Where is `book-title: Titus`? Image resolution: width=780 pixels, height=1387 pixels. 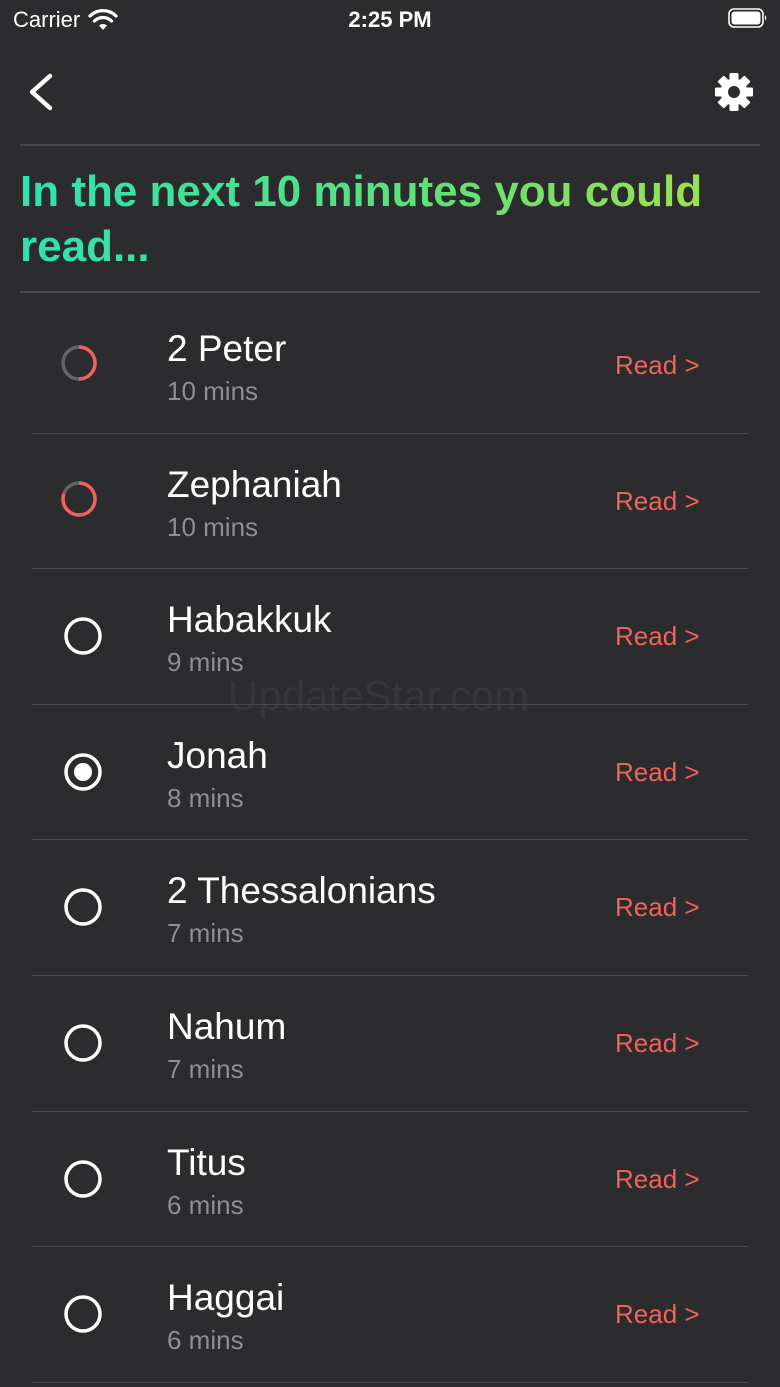
book-title: Titus is located at coordinates (206, 1162).